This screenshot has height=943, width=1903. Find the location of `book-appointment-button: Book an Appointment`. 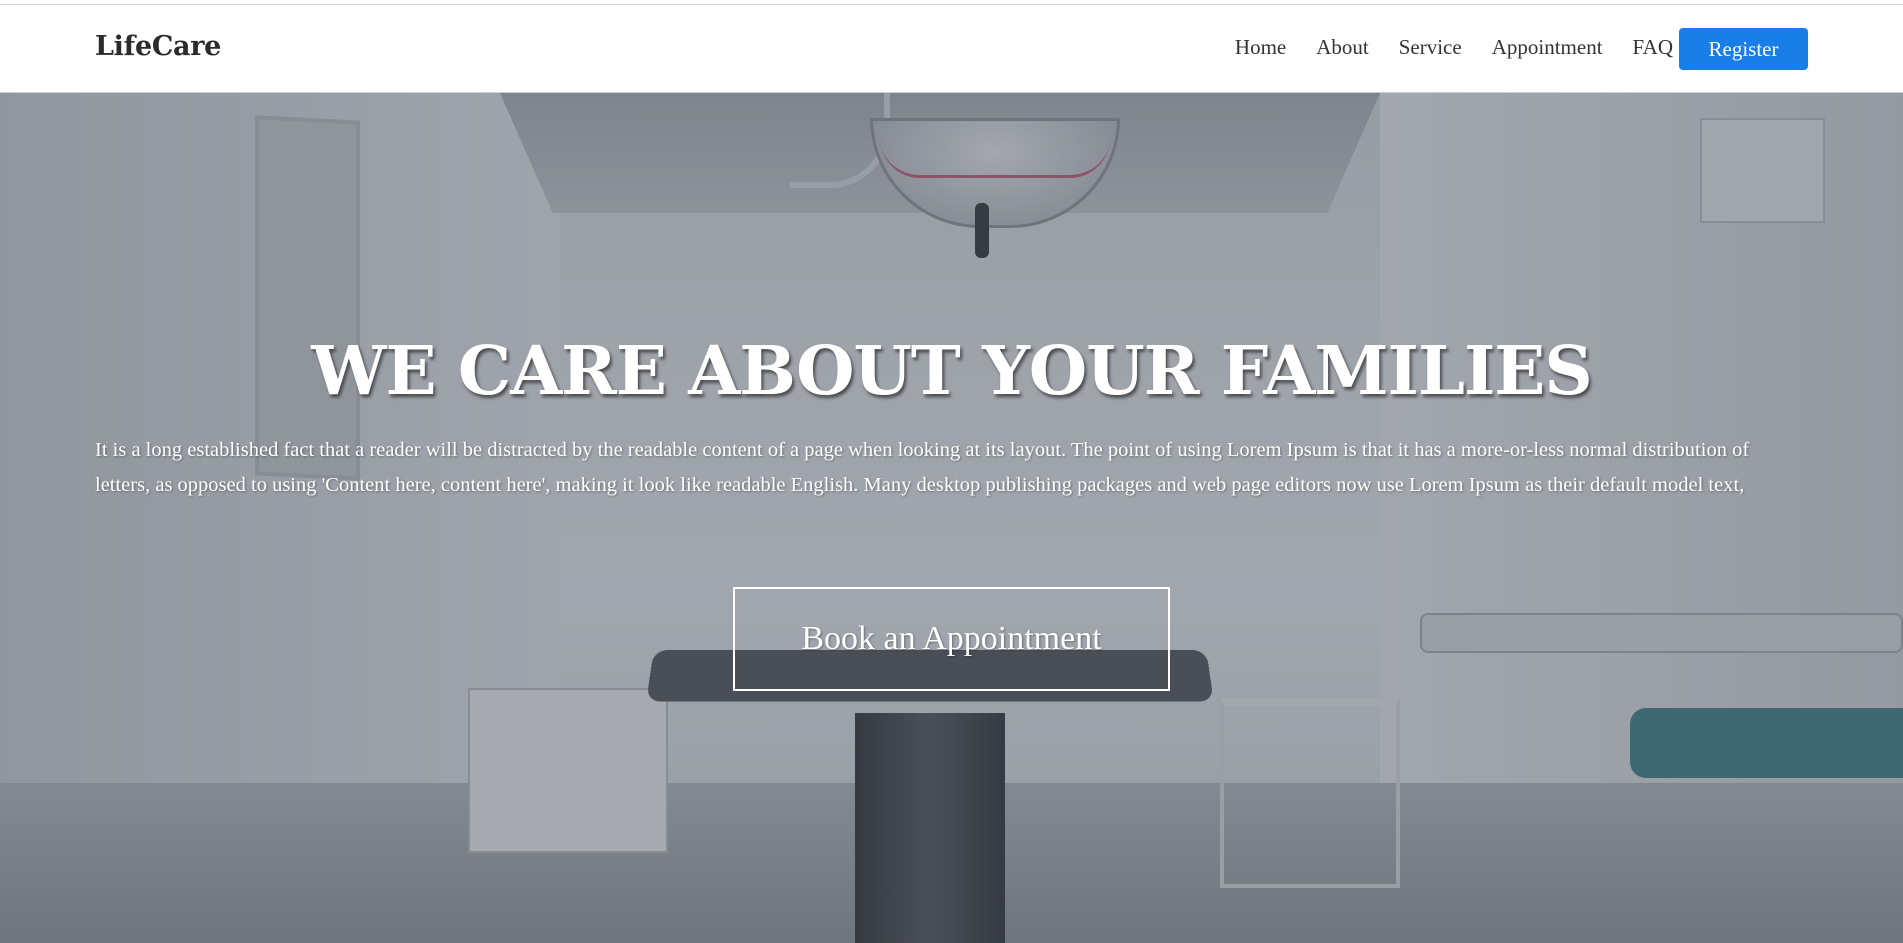

book-appointment-button: Book an Appointment is located at coordinates (951, 639).